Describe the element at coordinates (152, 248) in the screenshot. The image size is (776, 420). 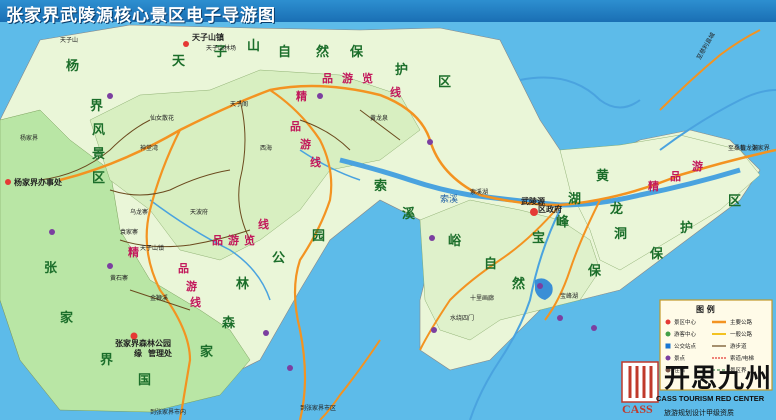
I see `place-label: 天子山镇` at that location.